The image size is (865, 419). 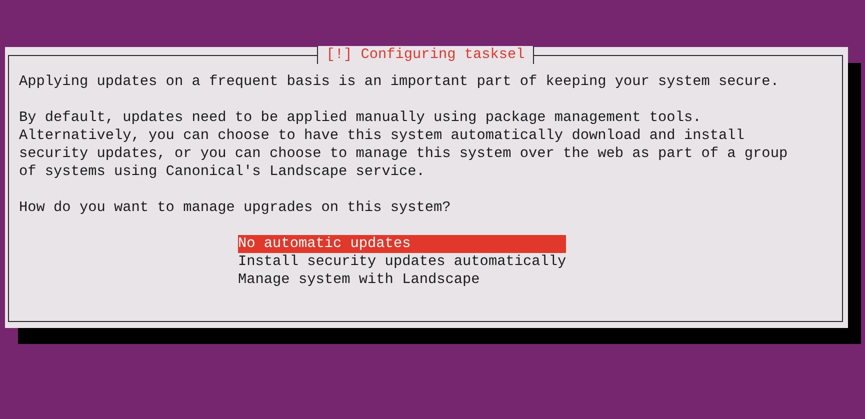 What do you see at coordinates (425, 55) in the screenshot?
I see `dialog-title: [!] Configuring tasksel` at bounding box center [425, 55].